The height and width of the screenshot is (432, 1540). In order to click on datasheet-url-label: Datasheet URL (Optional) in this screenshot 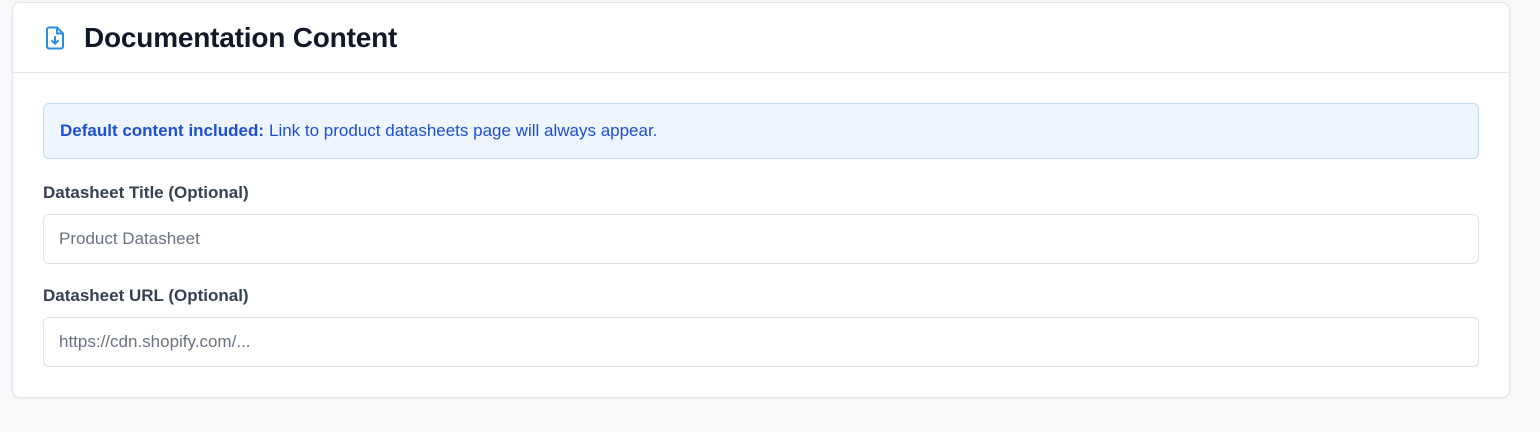, I will do `click(146, 295)`.